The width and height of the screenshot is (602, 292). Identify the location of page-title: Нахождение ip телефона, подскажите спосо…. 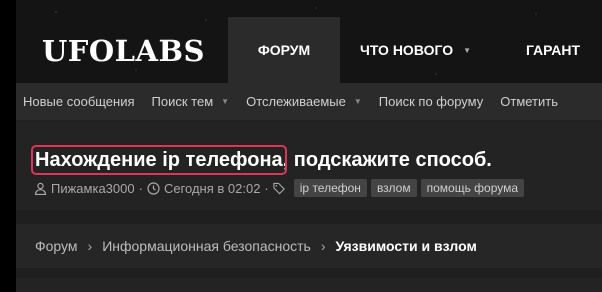
(261, 160).